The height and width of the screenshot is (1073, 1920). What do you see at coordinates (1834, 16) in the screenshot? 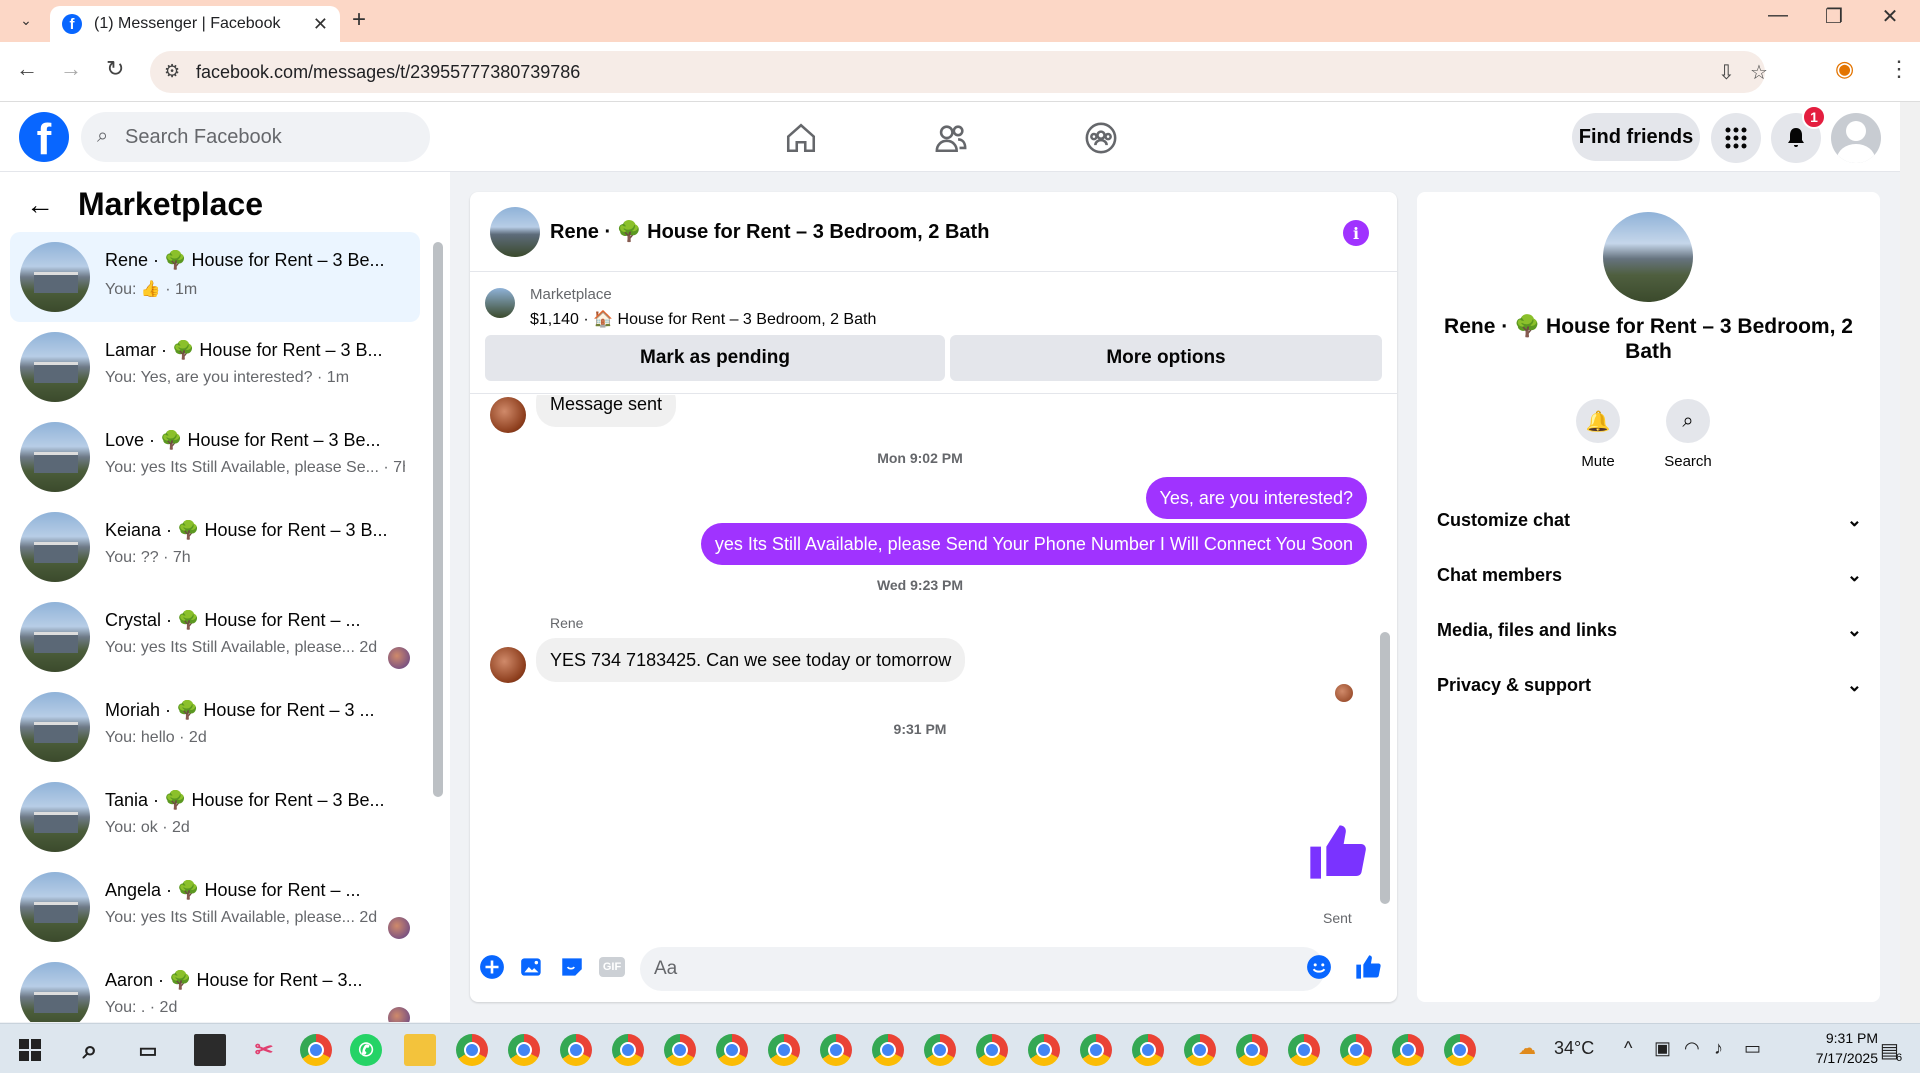
I see `maximize-icon: ❐` at bounding box center [1834, 16].